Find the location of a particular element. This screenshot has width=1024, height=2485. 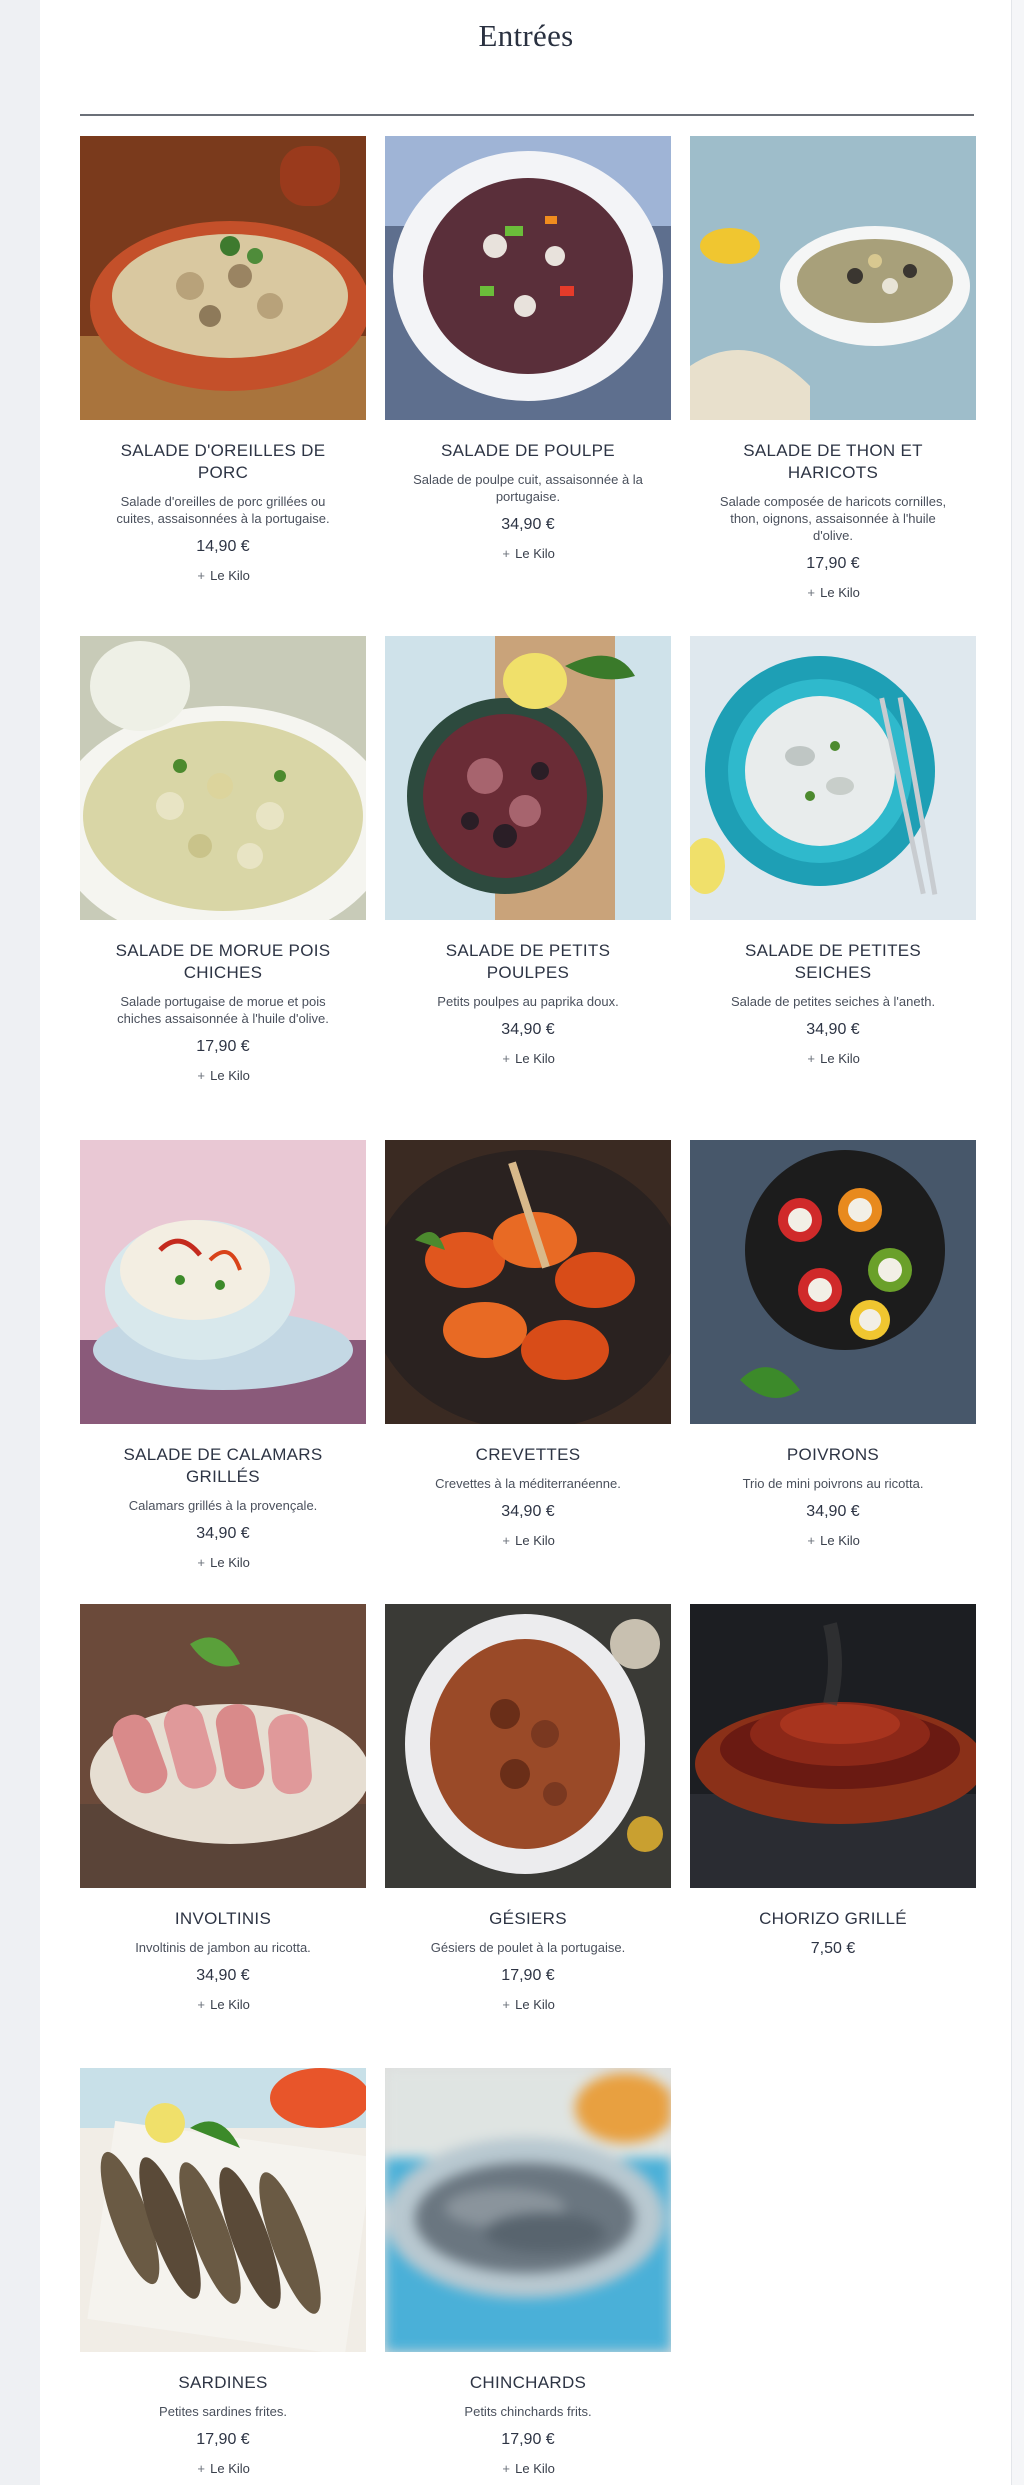

pork-ear-salad-photo is located at coordinates (223, 278).